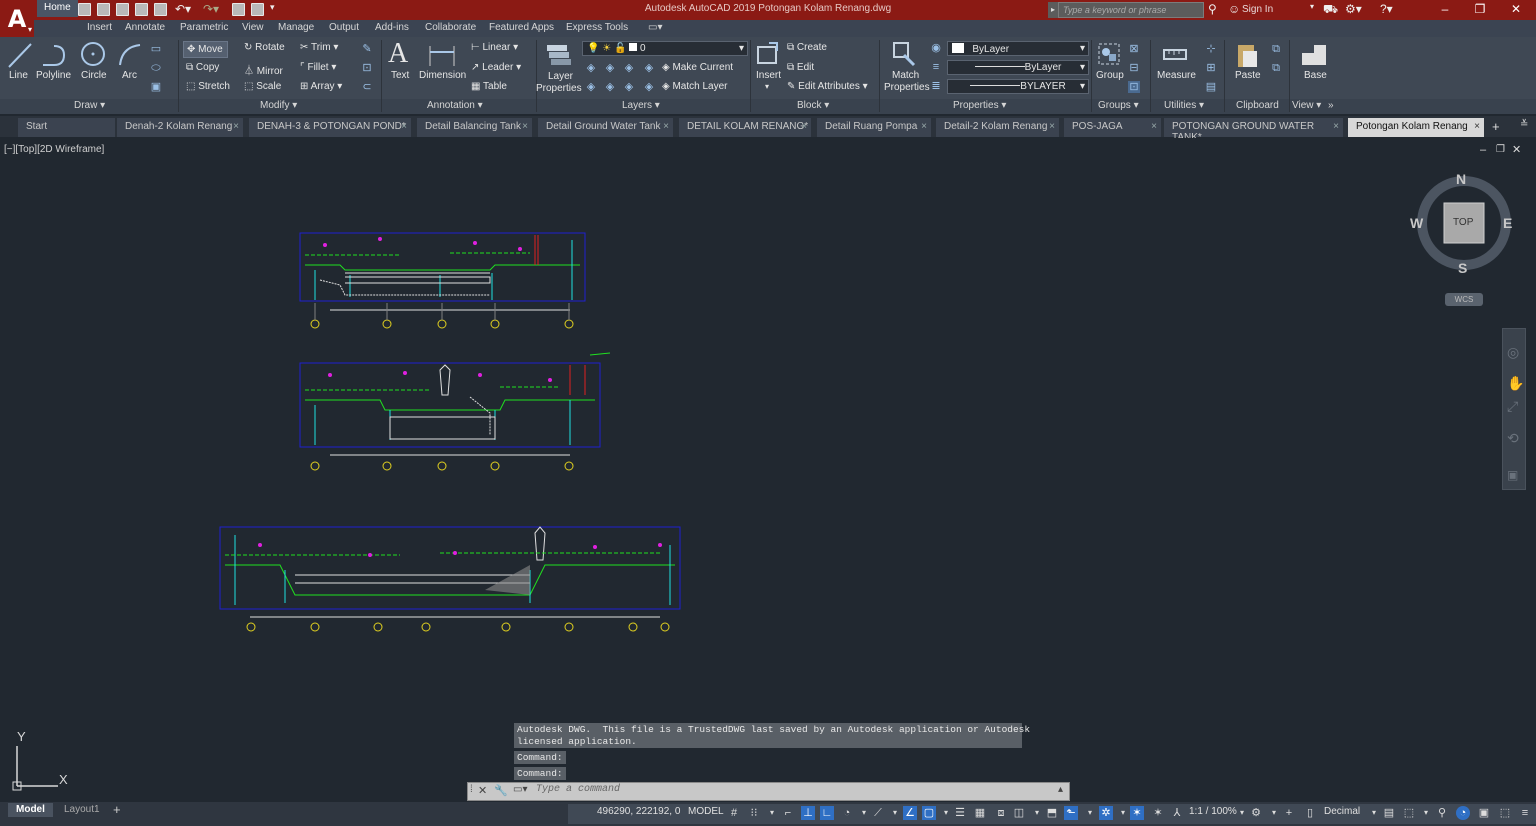  Describe the element at coordinates (1090, 813) in the screenshot. I see `selection-filter-icon: ▾` at that location.